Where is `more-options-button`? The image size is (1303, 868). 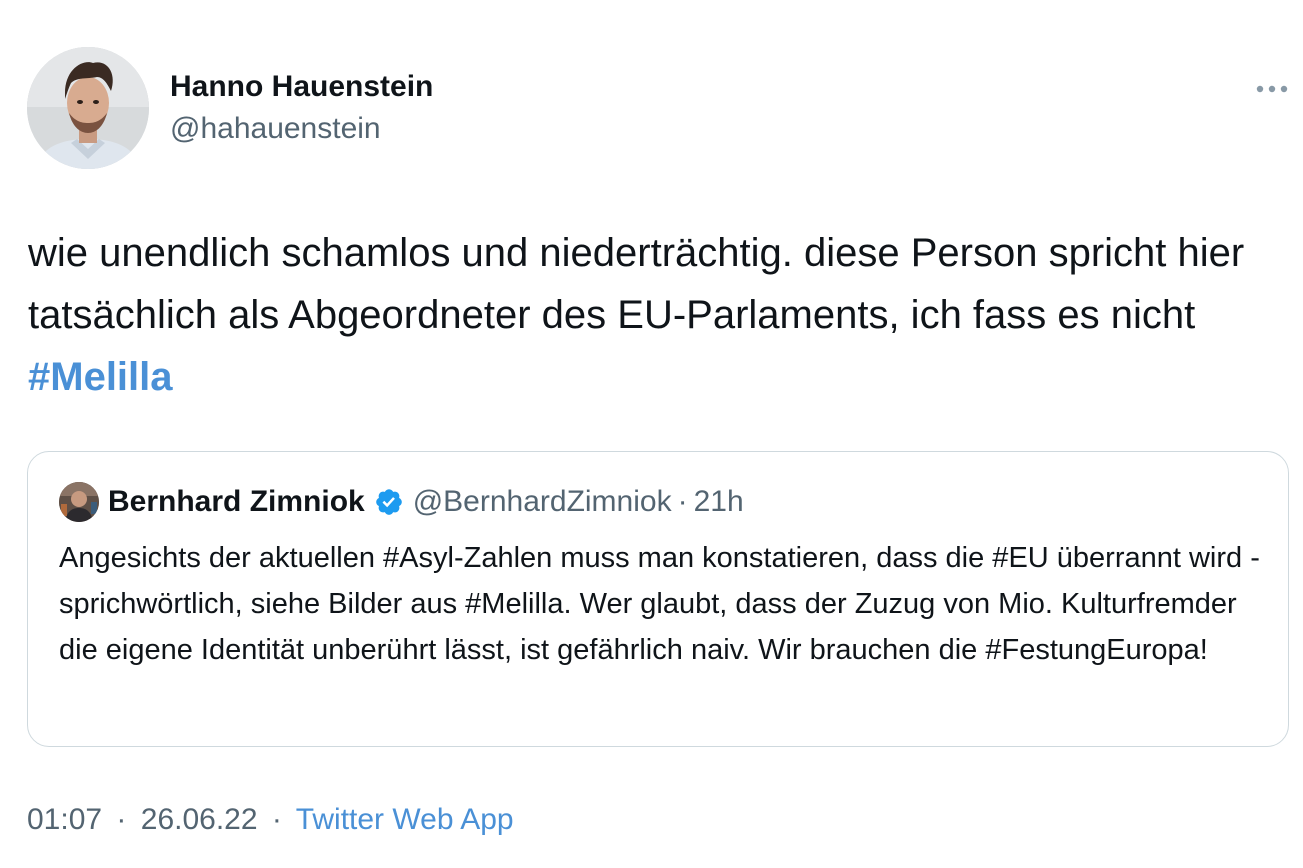
more-options-button is located at coordinates (1272, 89).